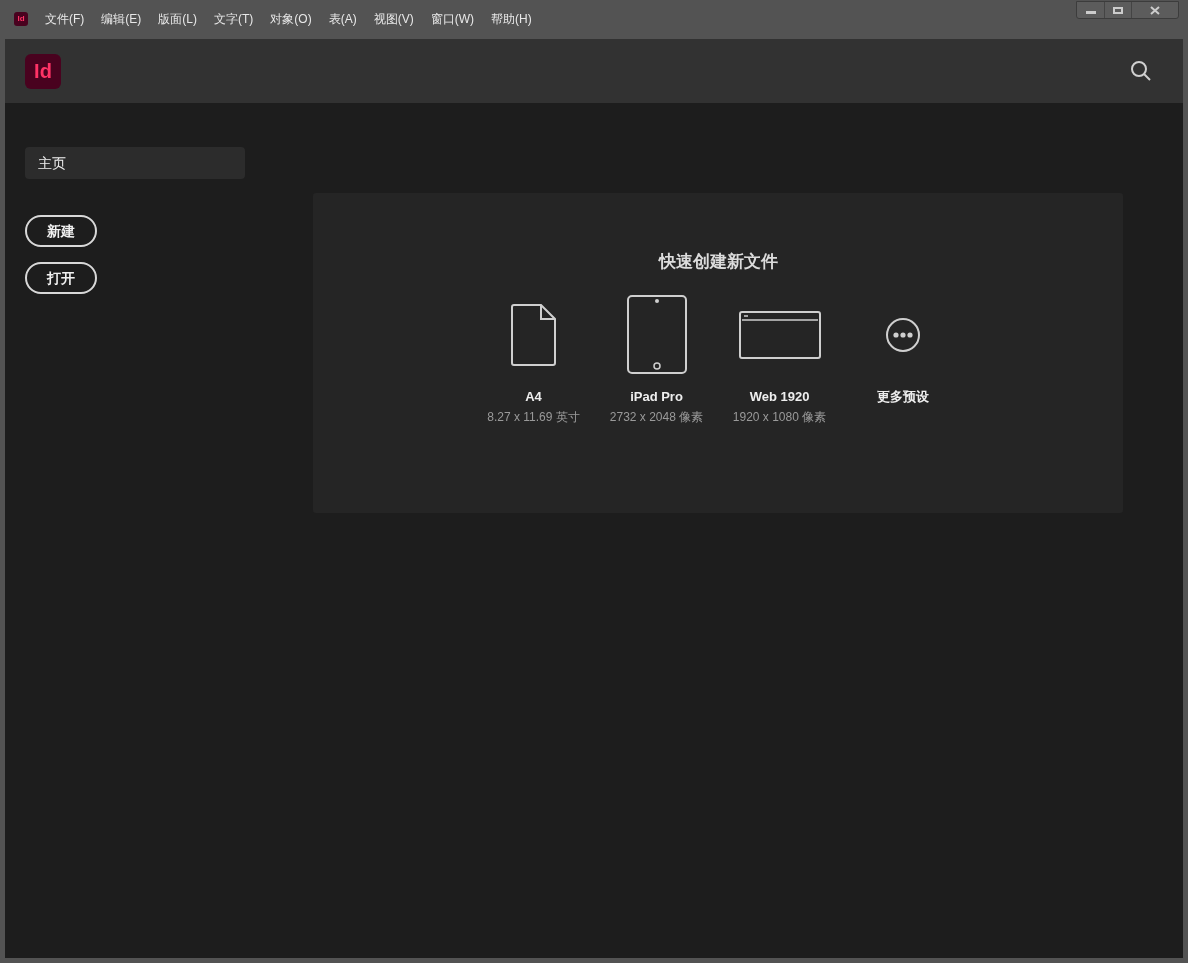 The image size is (1188, 963). I want to click on menu-item: 文件(F), so click(65, 19).